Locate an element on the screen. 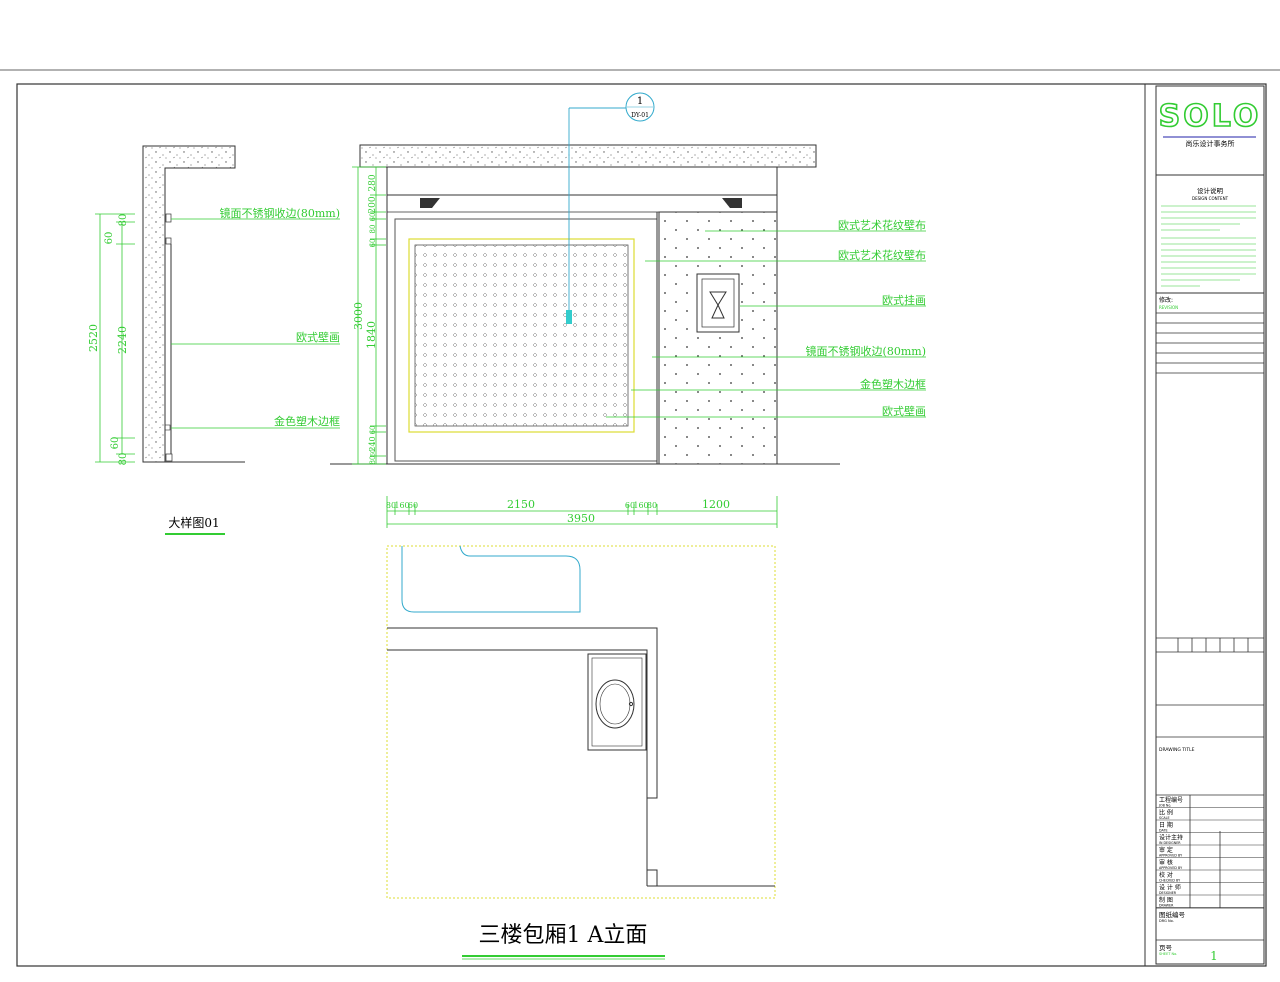 The height and width of the screenshot is (982, 1280). elev-hdim-60: 60 is located at coordinates (413, 505).